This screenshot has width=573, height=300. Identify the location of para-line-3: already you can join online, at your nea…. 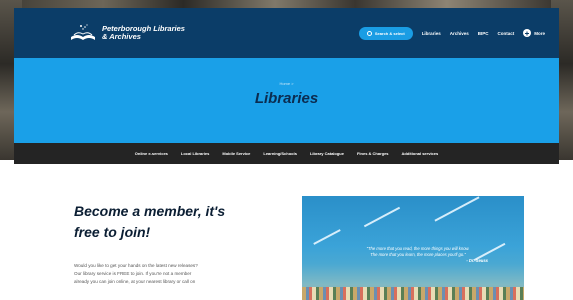
(135, 281).